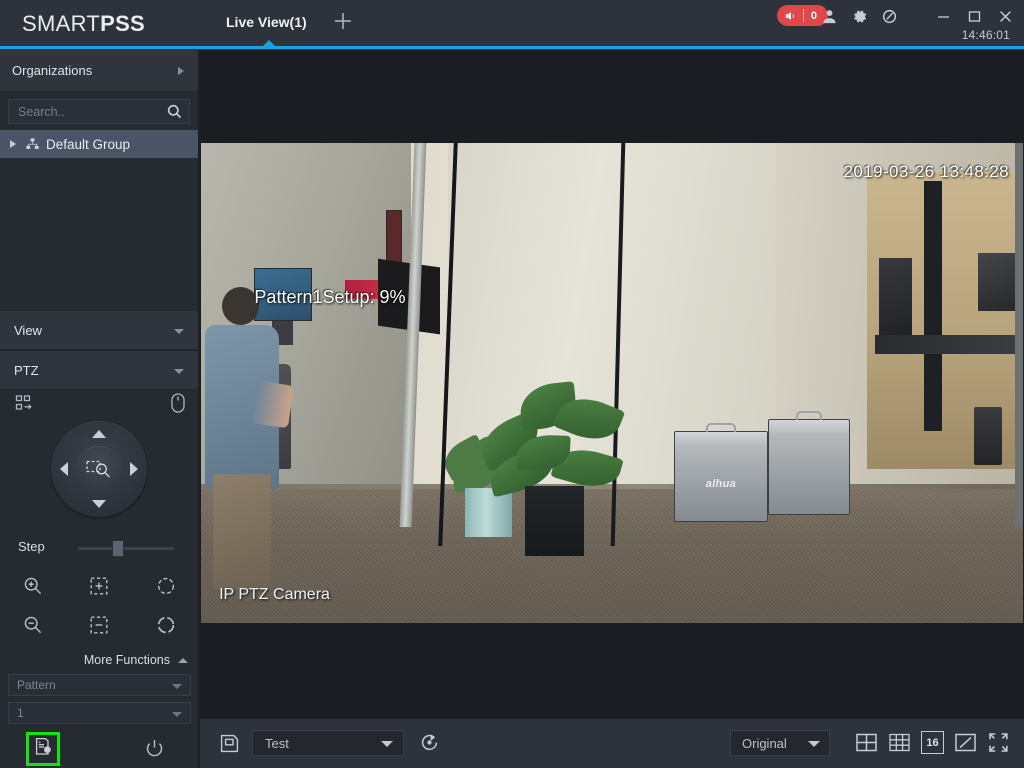 The image size is (1024, 768). I want to click on ptz-function-buttons, so click(99, 605).